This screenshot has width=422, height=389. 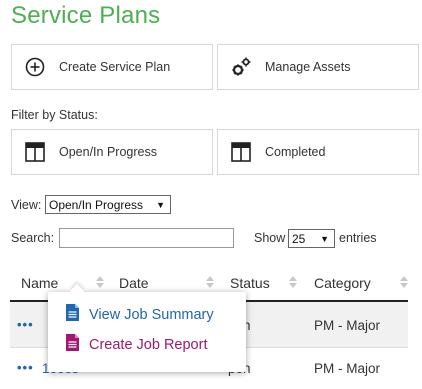 I want to click on page-size-value: 25, so click(x=299, y=238).